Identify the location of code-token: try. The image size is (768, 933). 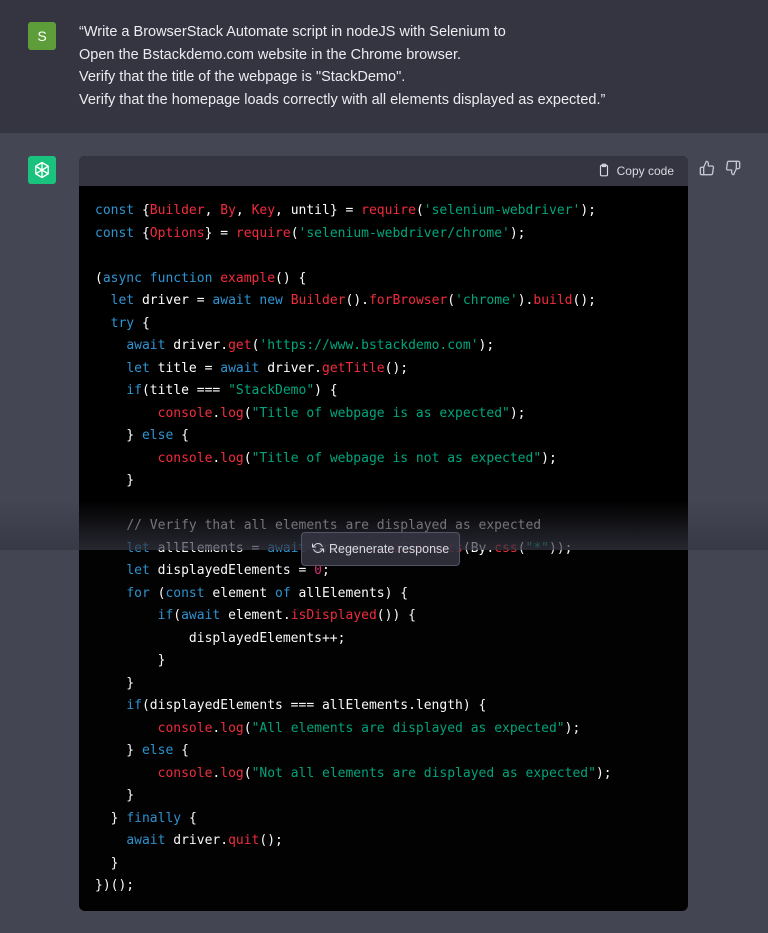
(126, 323).